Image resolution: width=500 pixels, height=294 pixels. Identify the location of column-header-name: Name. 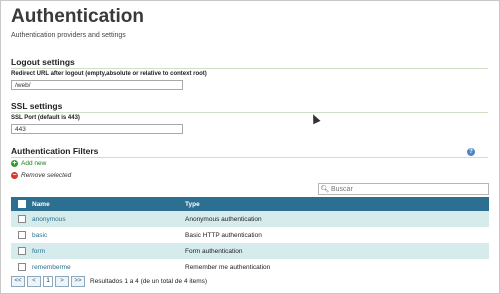
(108, 204).